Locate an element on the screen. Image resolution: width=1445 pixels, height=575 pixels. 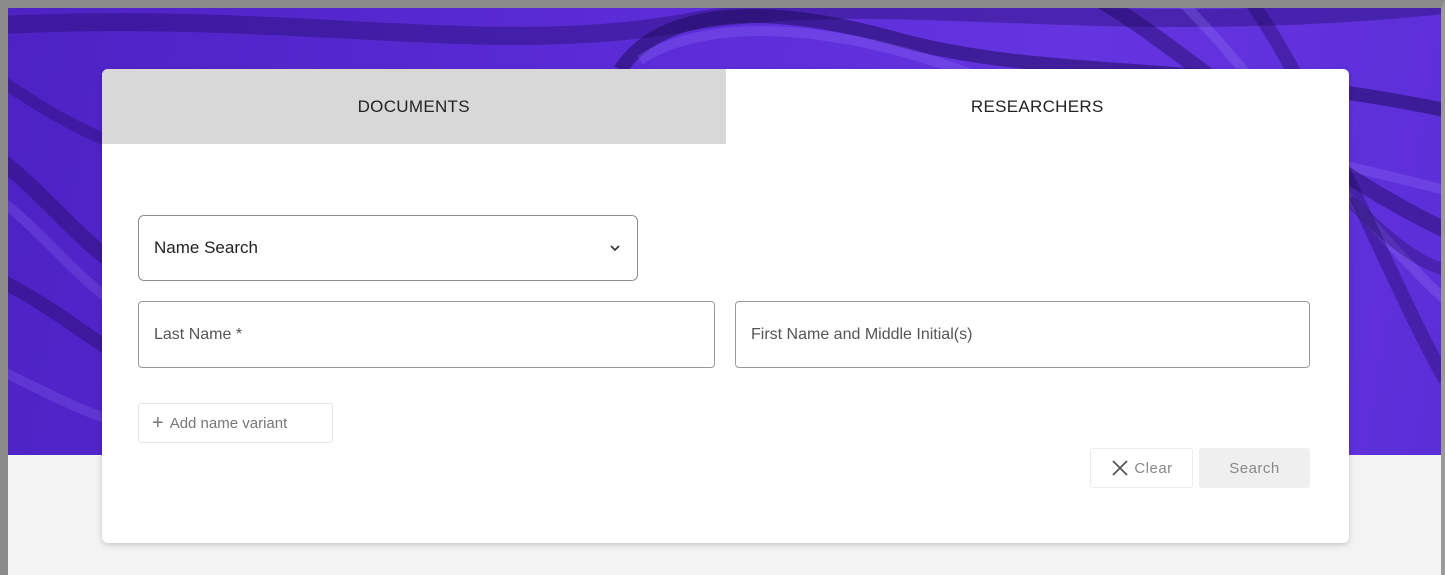
add-name-variant-label: Add name variant is located at coordinates (228, 423).